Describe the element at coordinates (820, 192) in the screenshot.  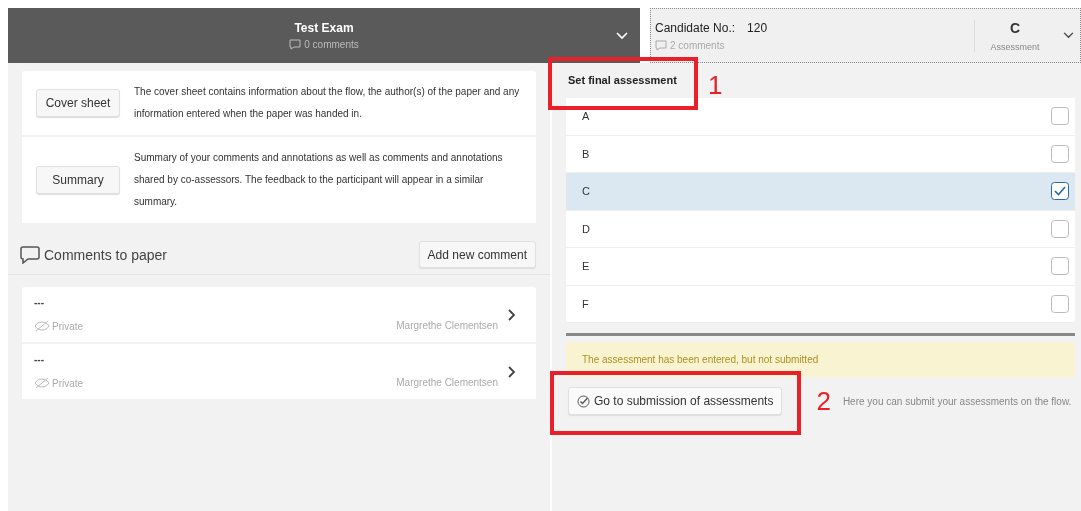
I see `grade-option: C` at that location.